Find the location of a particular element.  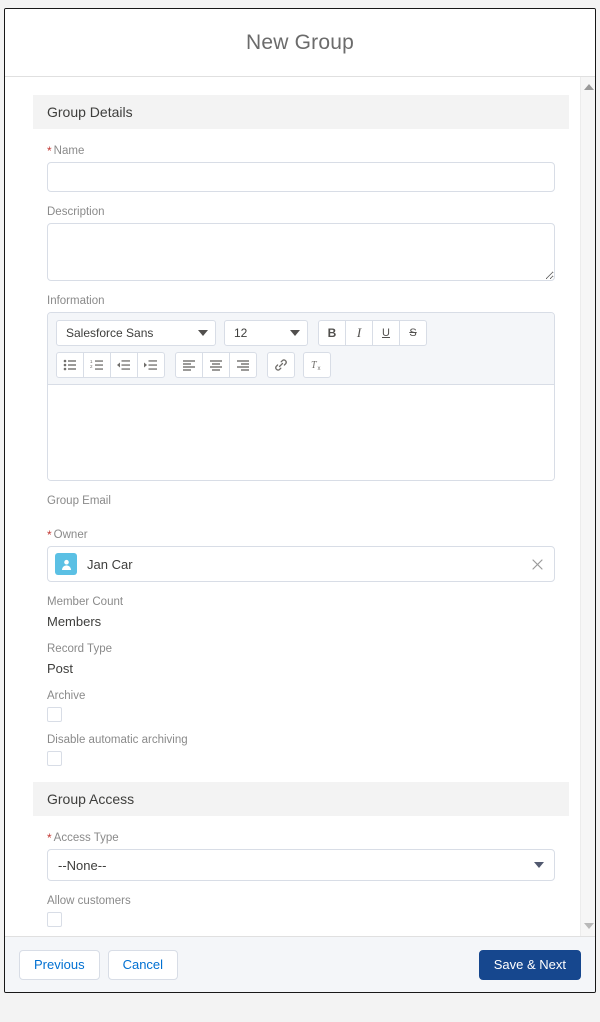

rich-text-toolbar-row-1: Salesforce Sans 12 B I U S is located at coordinates (301, 333).